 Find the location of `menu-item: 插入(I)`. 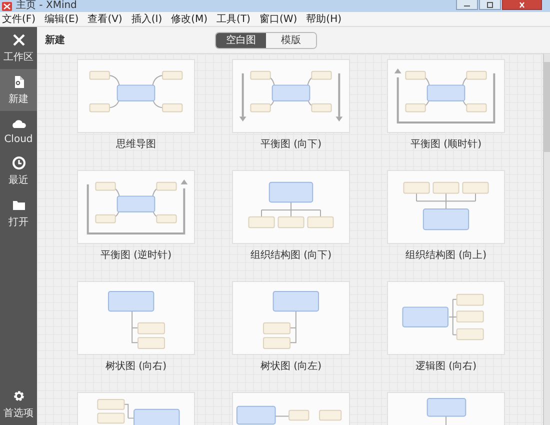

menu-item: 插入(I) is located at coordinates (146, 19).